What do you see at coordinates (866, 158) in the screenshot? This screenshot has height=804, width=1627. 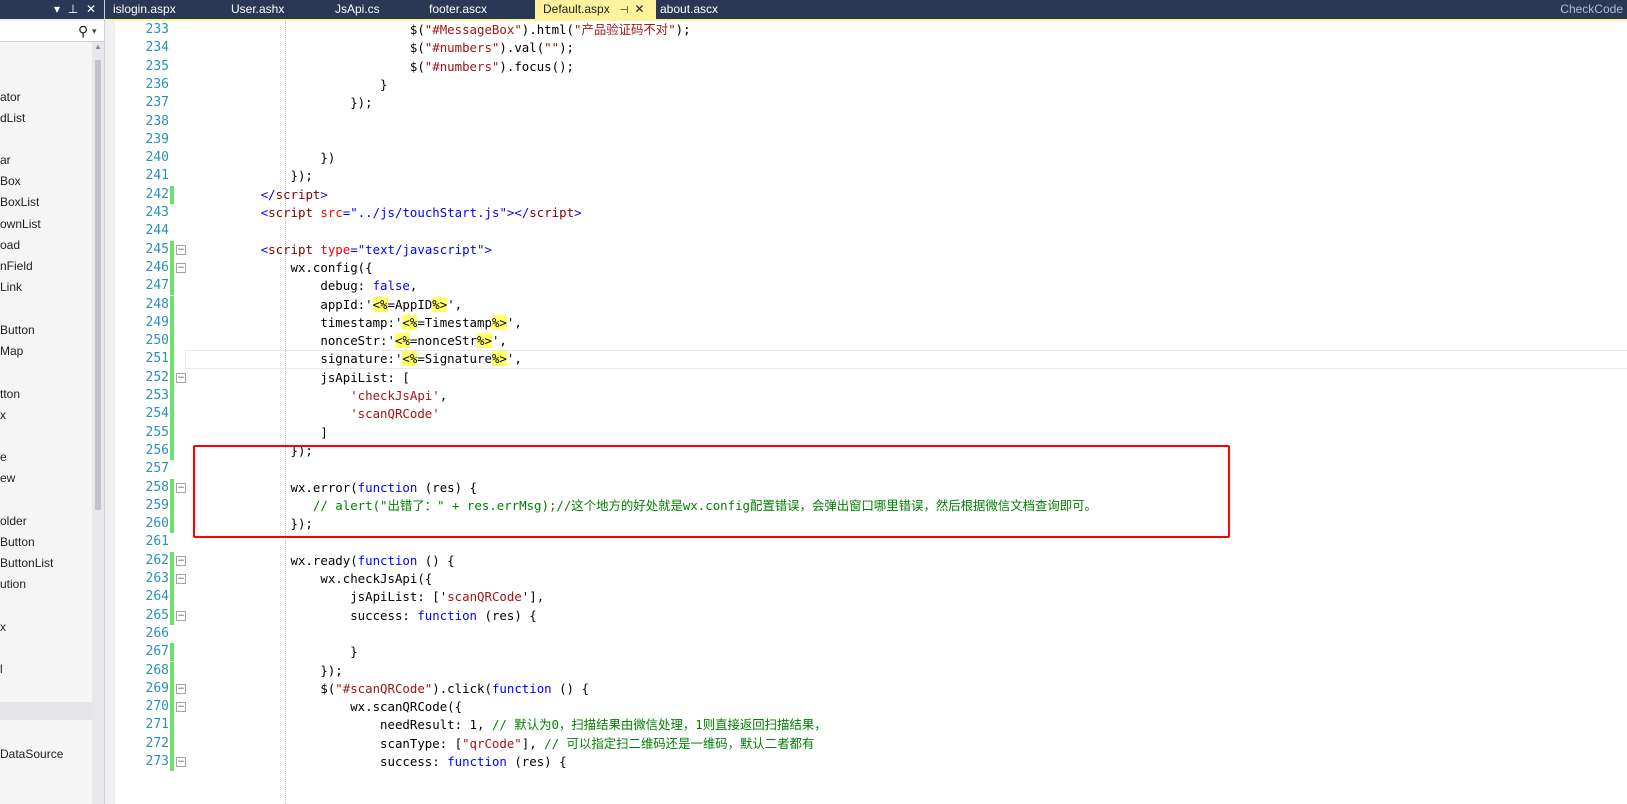 I see `code-line: 240 })` at bounding box center [866, 158].